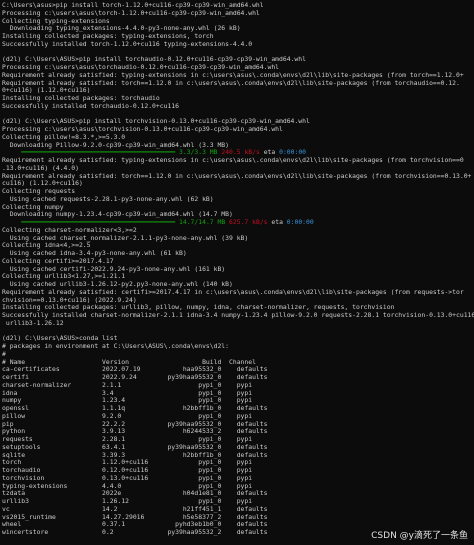  I want to click on progress-amount: 3.3/3.3 MB, so click(198, 153).